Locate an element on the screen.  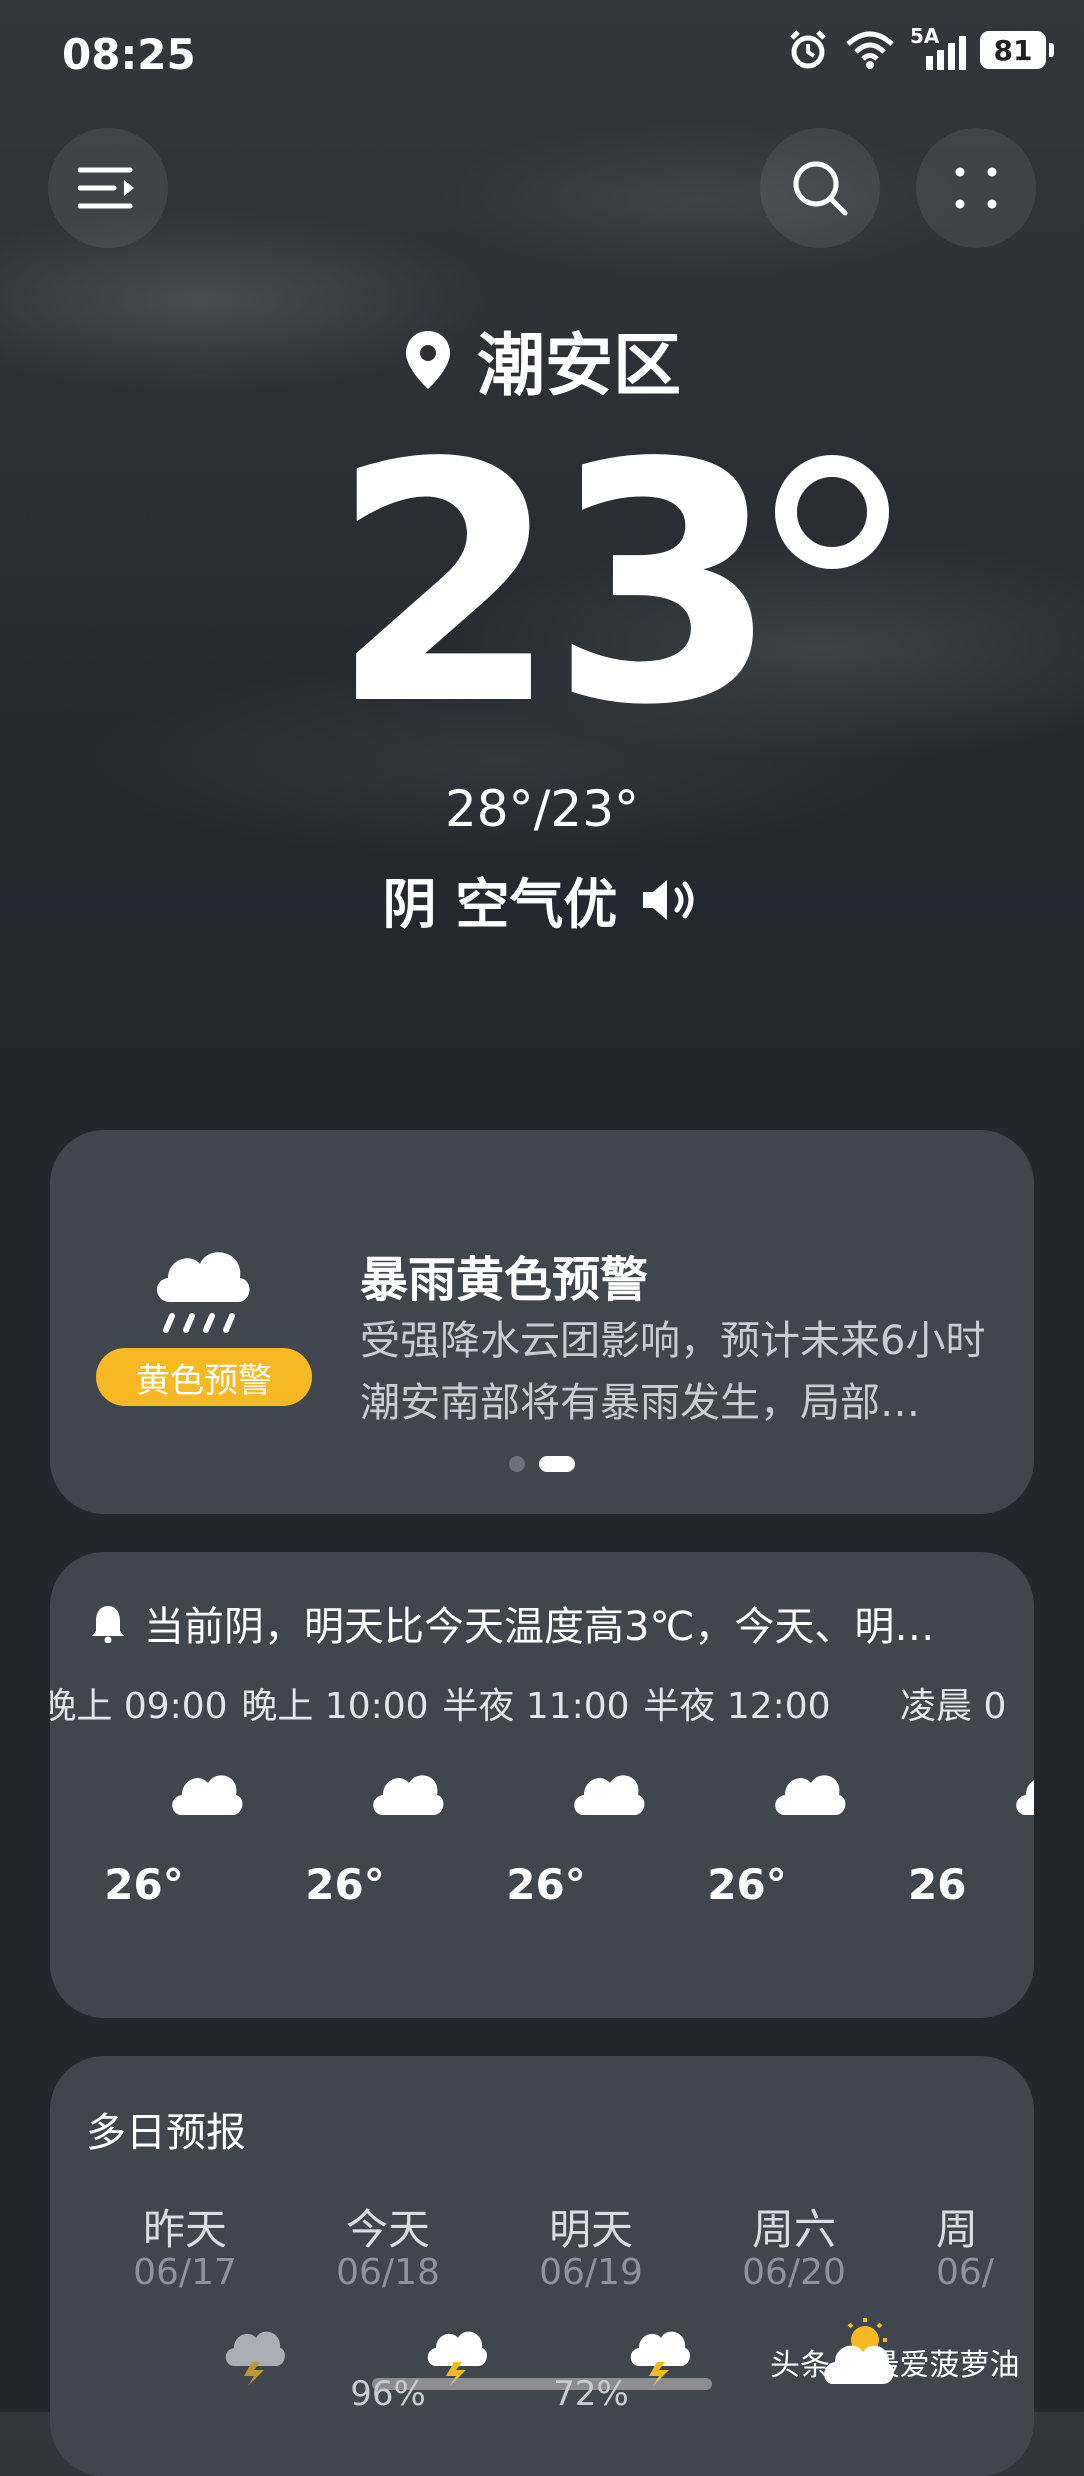
search-icon is located at coordinates (820, 188).